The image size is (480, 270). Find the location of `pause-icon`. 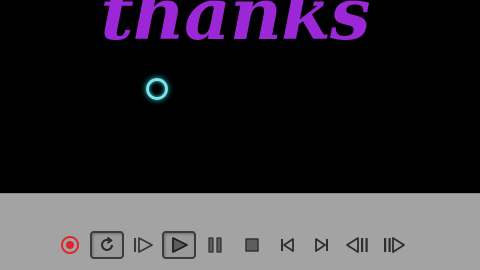

pause-icon is located at coordinates (215, 245).